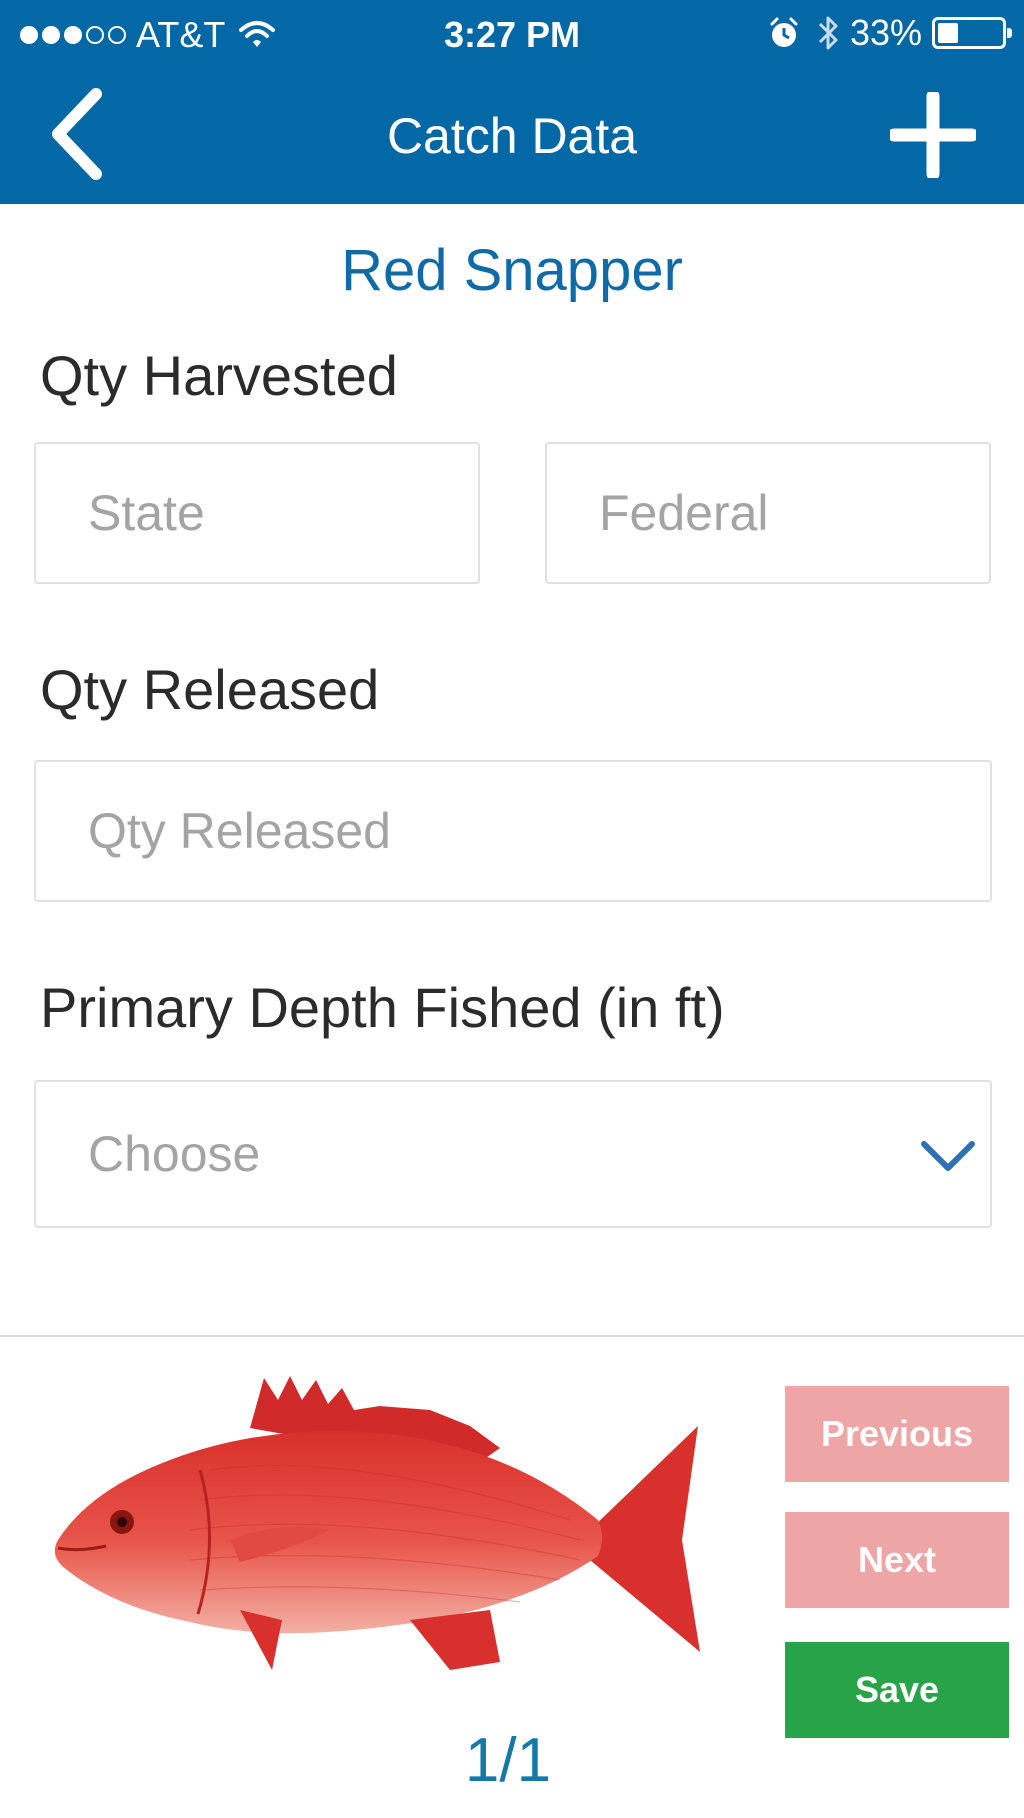  I want to click on status-right: 33%, so click(890, 33).